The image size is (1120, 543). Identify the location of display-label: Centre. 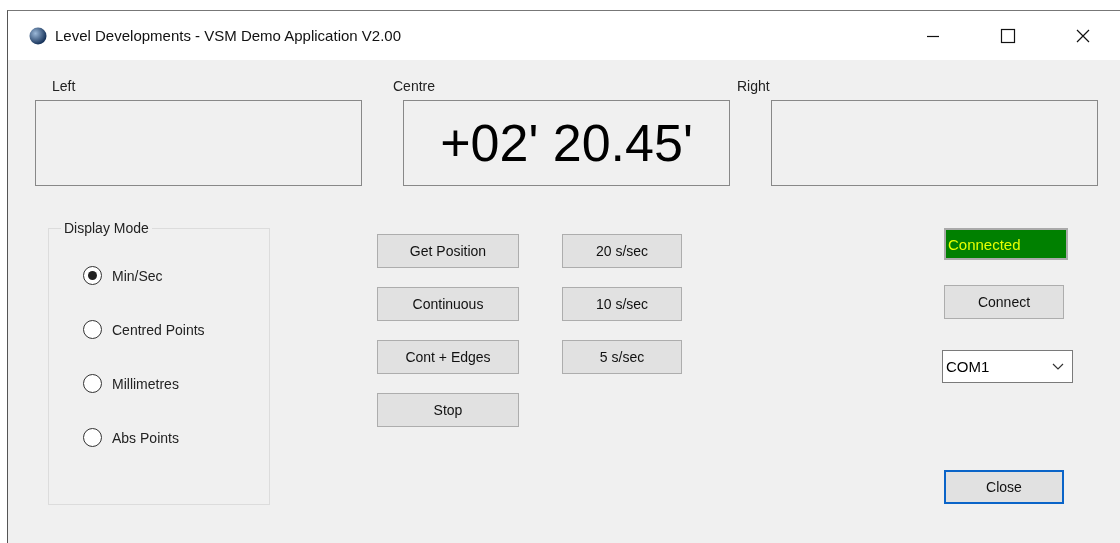
(415, 87).